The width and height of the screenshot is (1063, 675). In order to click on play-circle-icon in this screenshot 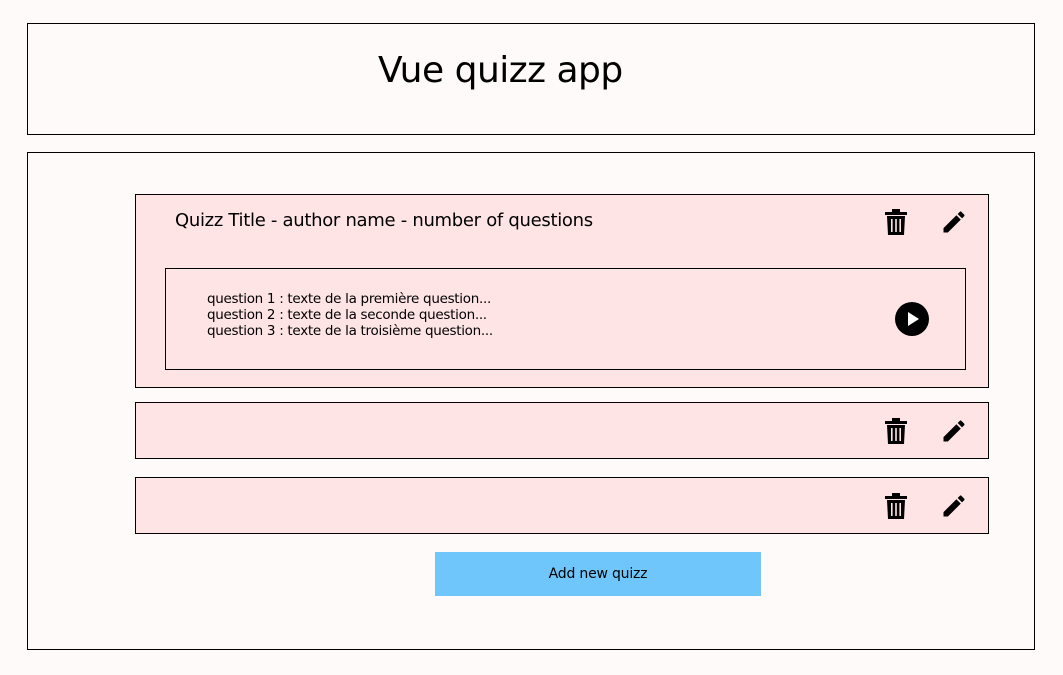, I will do `click(912, 319)`.